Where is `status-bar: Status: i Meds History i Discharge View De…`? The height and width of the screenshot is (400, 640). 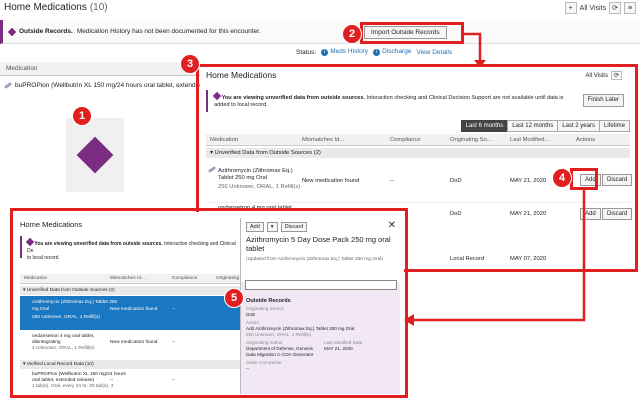
status-bar: Status: i Meds History i Discharge View De… is located at coordinates (374, 52).